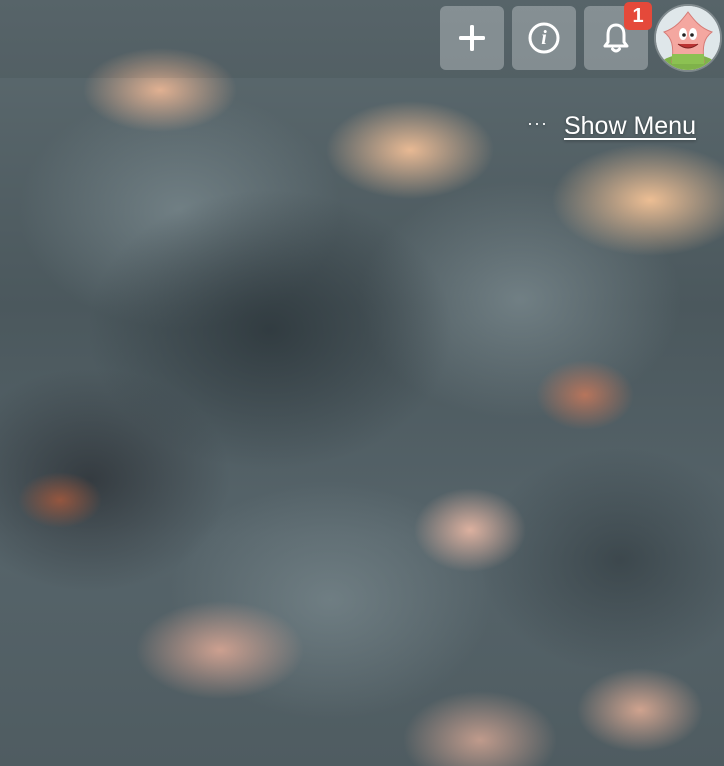  I want to click on plus-icon, so click(472, 38).